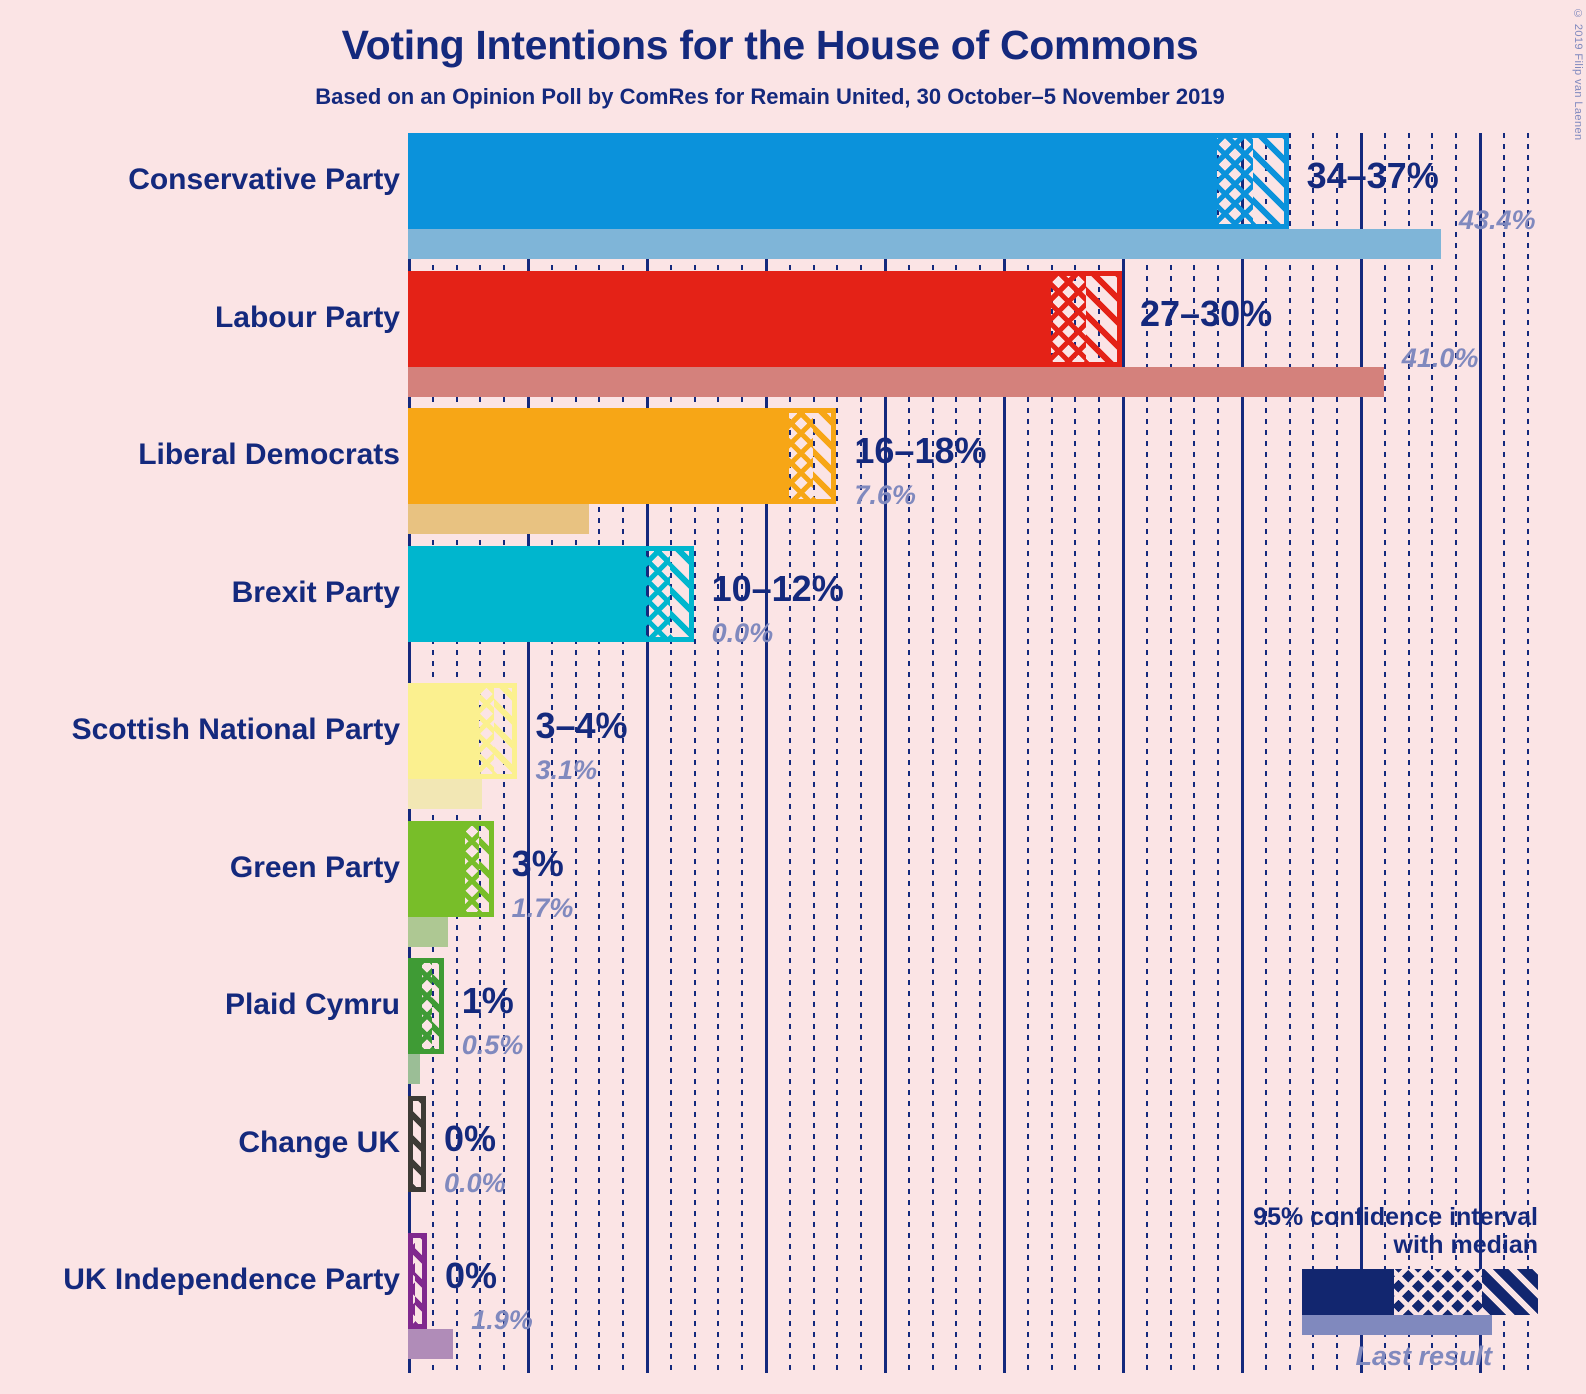 Image resolution: width=1586 pixels, height=1394 pixels. What do you see at coordinates (487, 1000) in the screenshot?
I see `value-range-label: 1%` at bounding box center [487, 1000].